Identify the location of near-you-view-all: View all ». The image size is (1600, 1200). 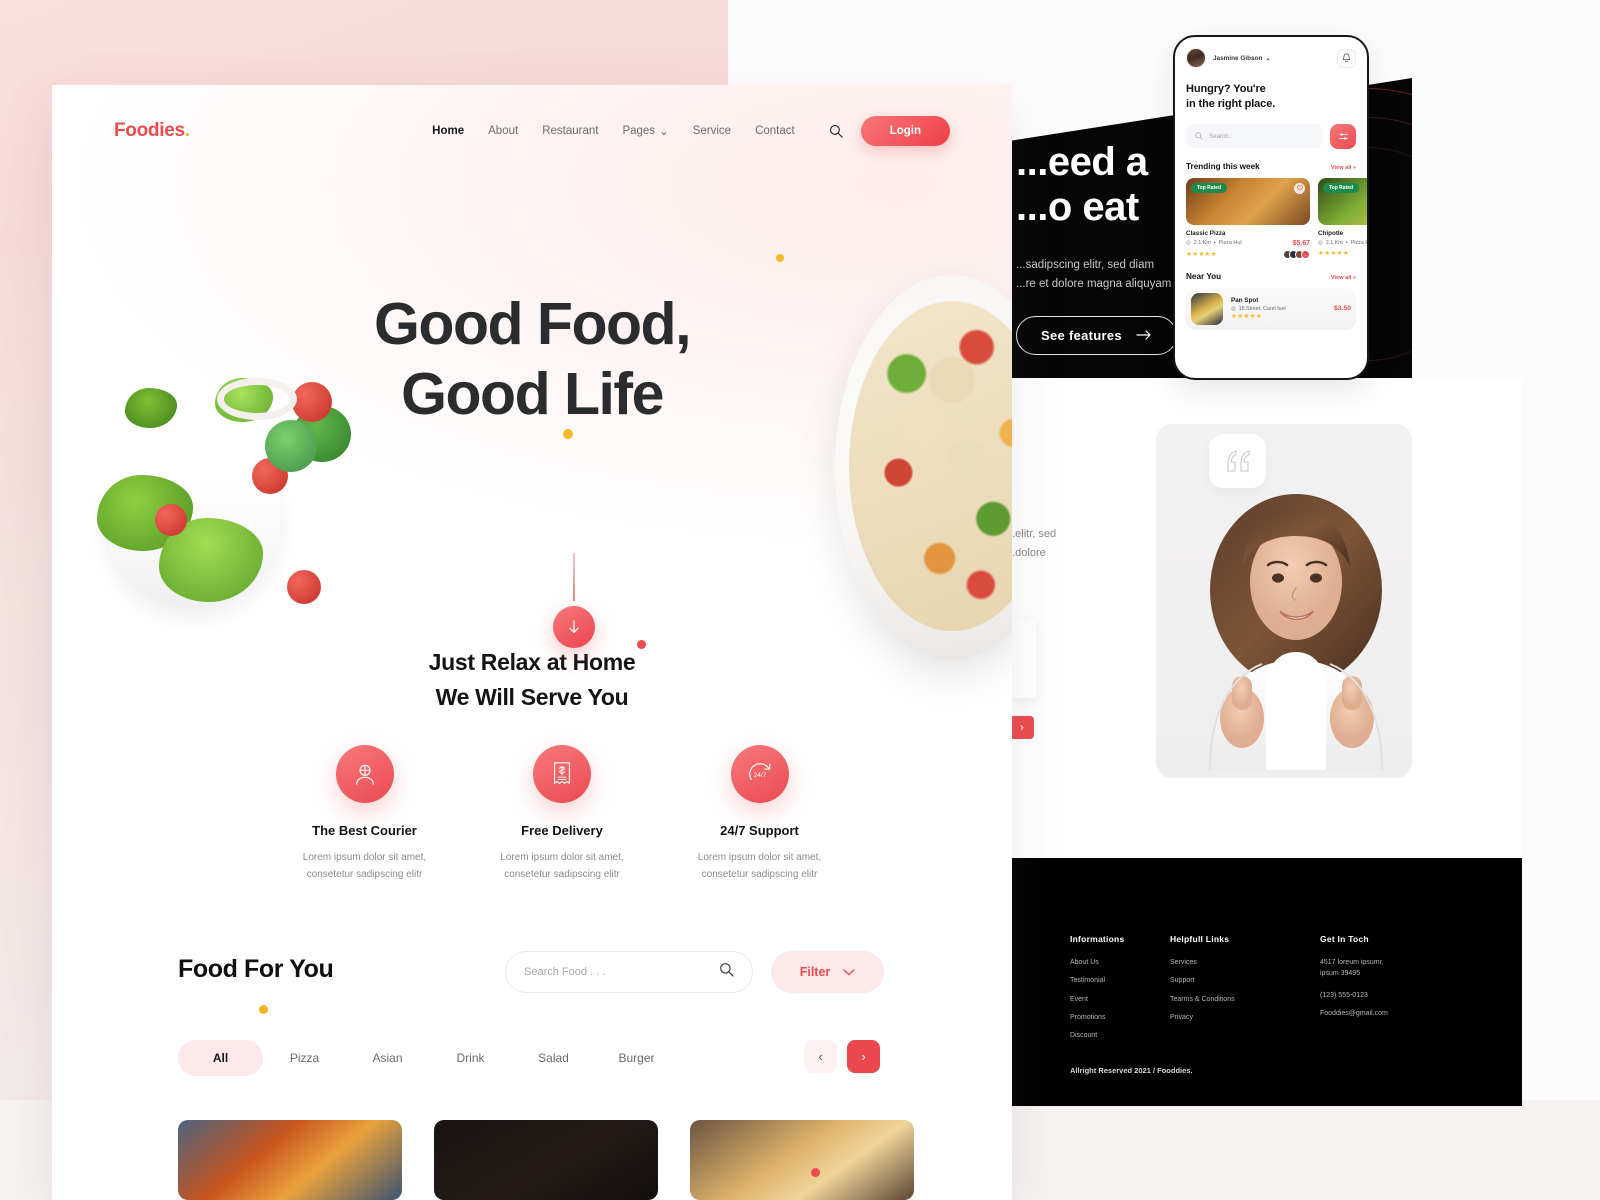
(1343, 278).